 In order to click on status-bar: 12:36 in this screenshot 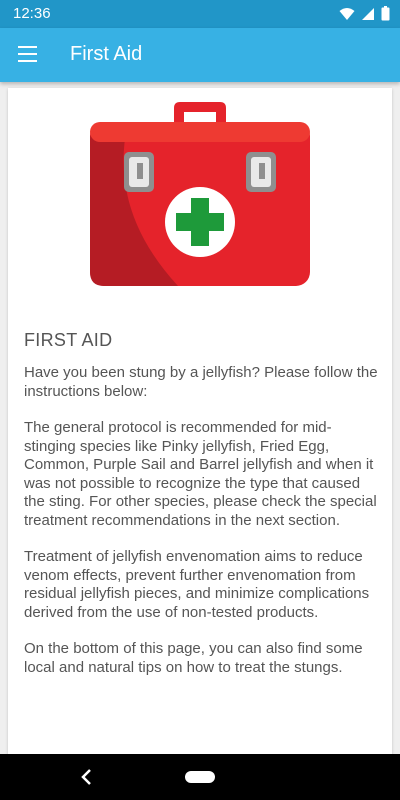, I will do `click(200, 14)`.